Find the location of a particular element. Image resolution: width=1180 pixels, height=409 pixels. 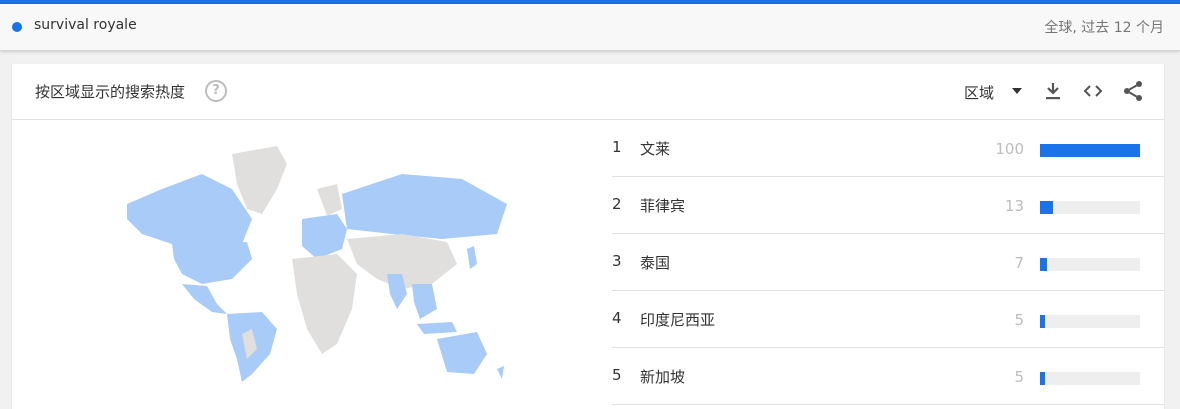

region-value: 100 is located at coordinates (1009, 149).